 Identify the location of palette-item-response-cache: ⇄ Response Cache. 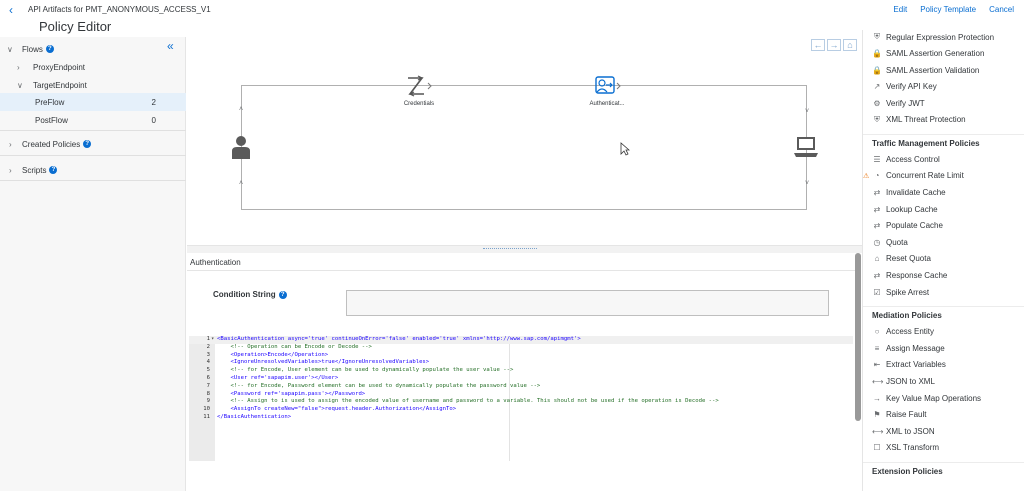
(943, 275).